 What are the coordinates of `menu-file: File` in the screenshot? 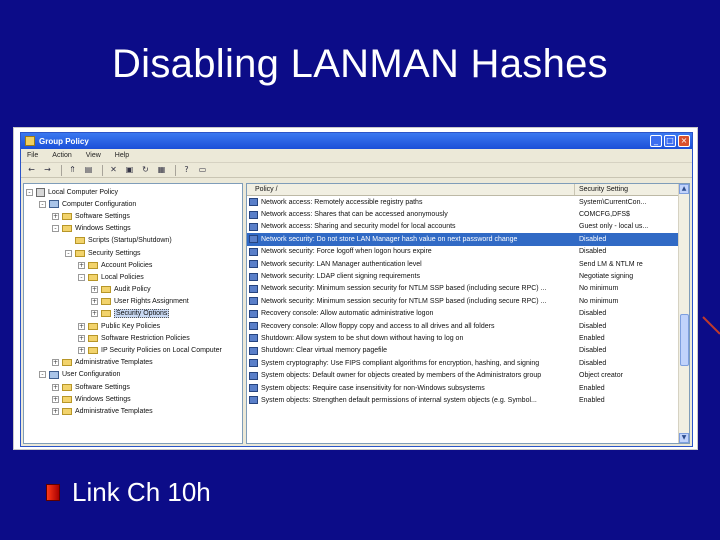 It's located at (32, 155).